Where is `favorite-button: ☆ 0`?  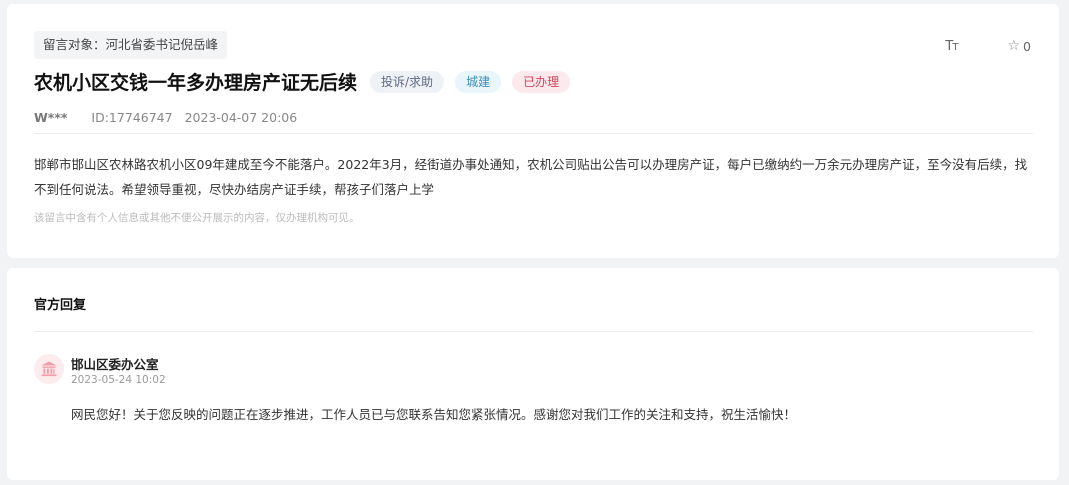
favorite-button: ☆ 0 is located at coordinates (1019, 46).